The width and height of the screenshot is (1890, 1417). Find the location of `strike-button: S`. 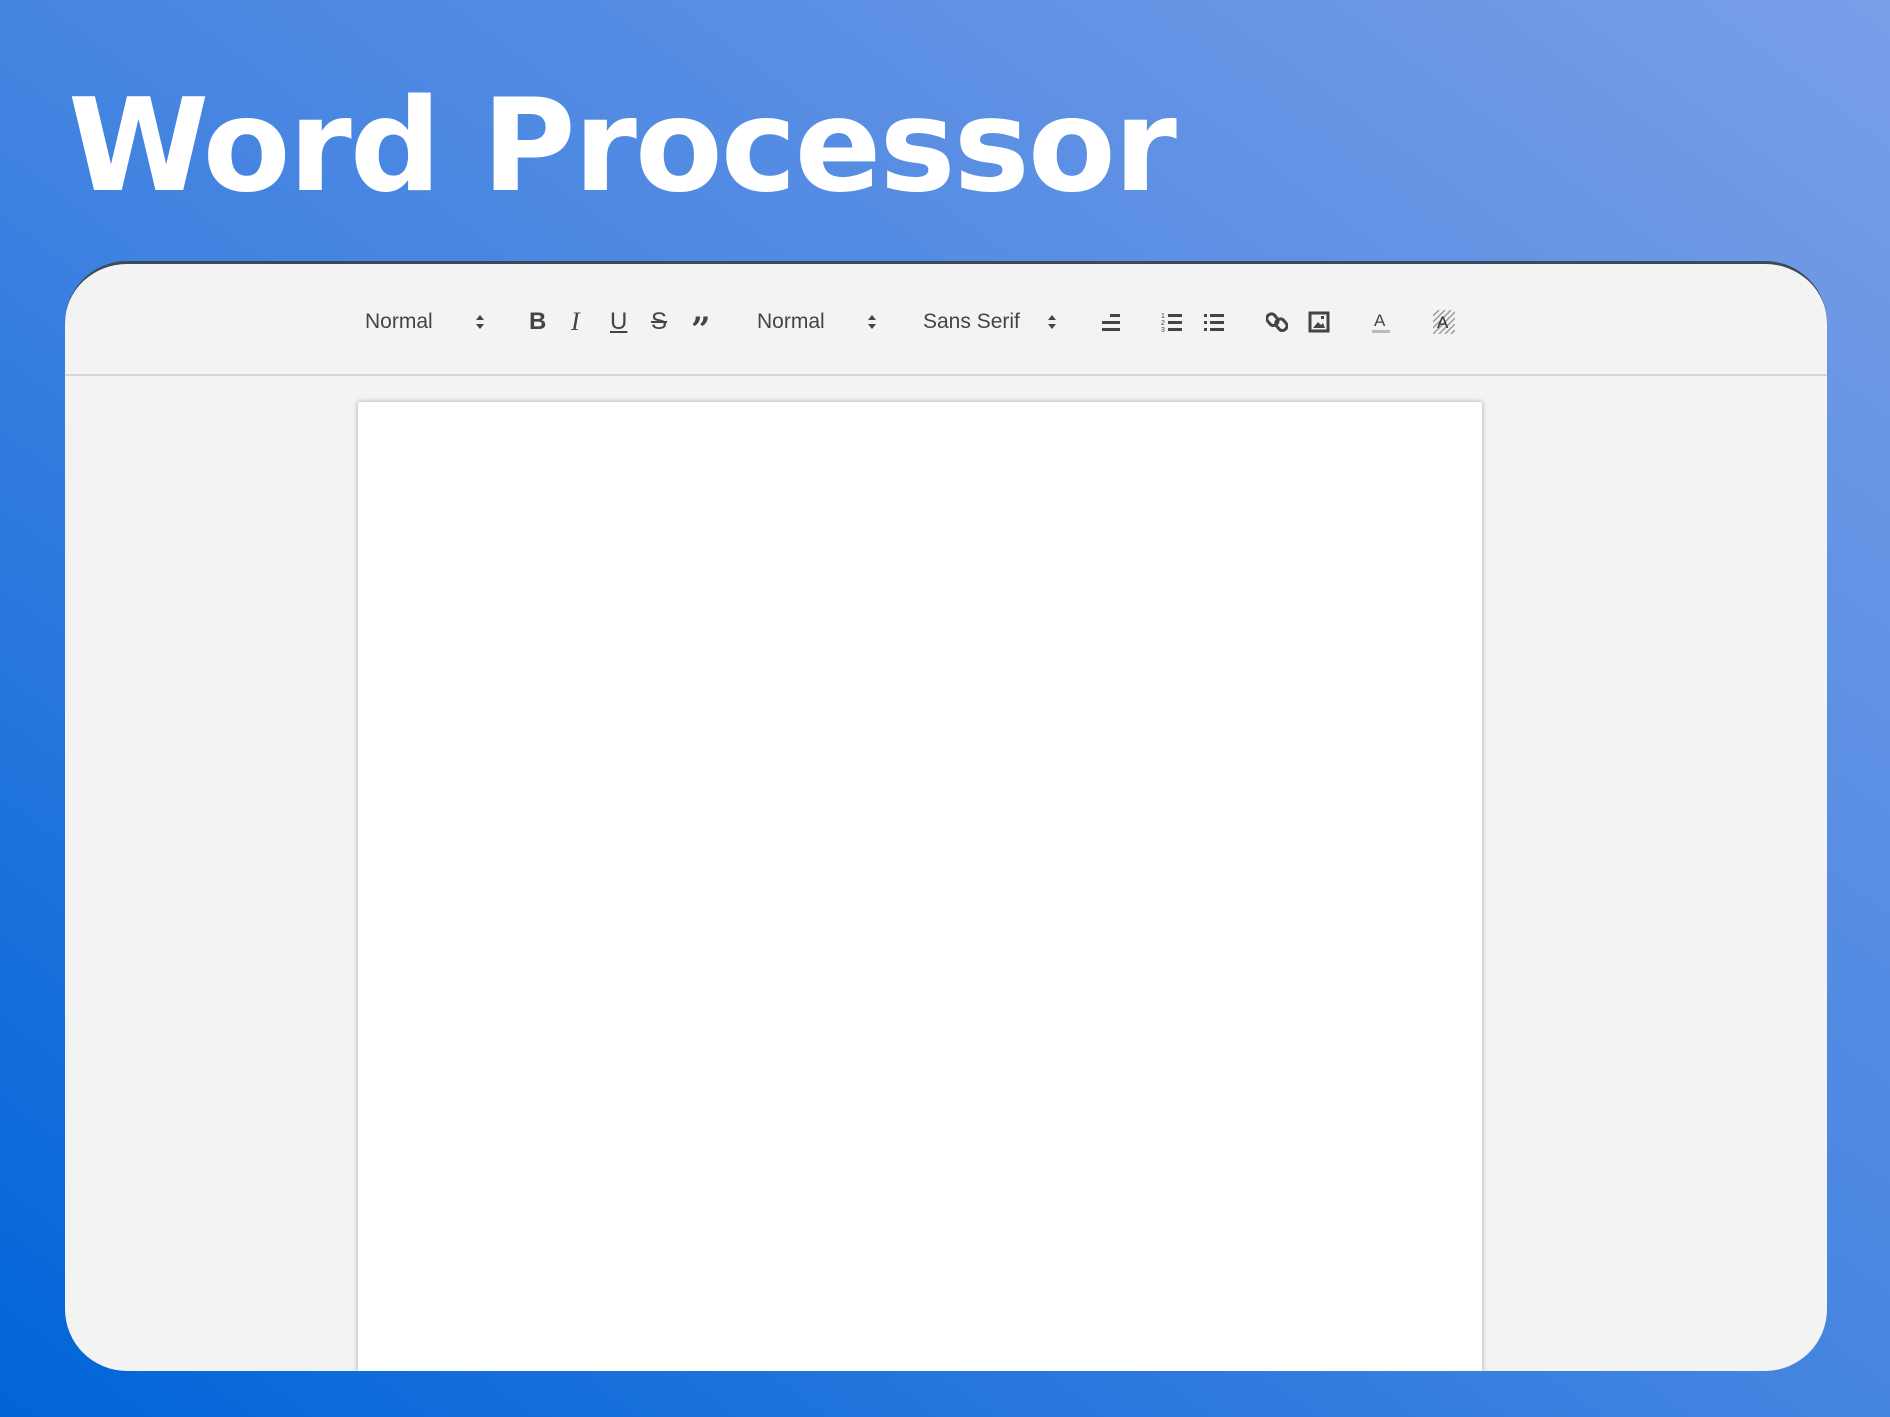

strike-button: S is located at coordinates (659, 322).